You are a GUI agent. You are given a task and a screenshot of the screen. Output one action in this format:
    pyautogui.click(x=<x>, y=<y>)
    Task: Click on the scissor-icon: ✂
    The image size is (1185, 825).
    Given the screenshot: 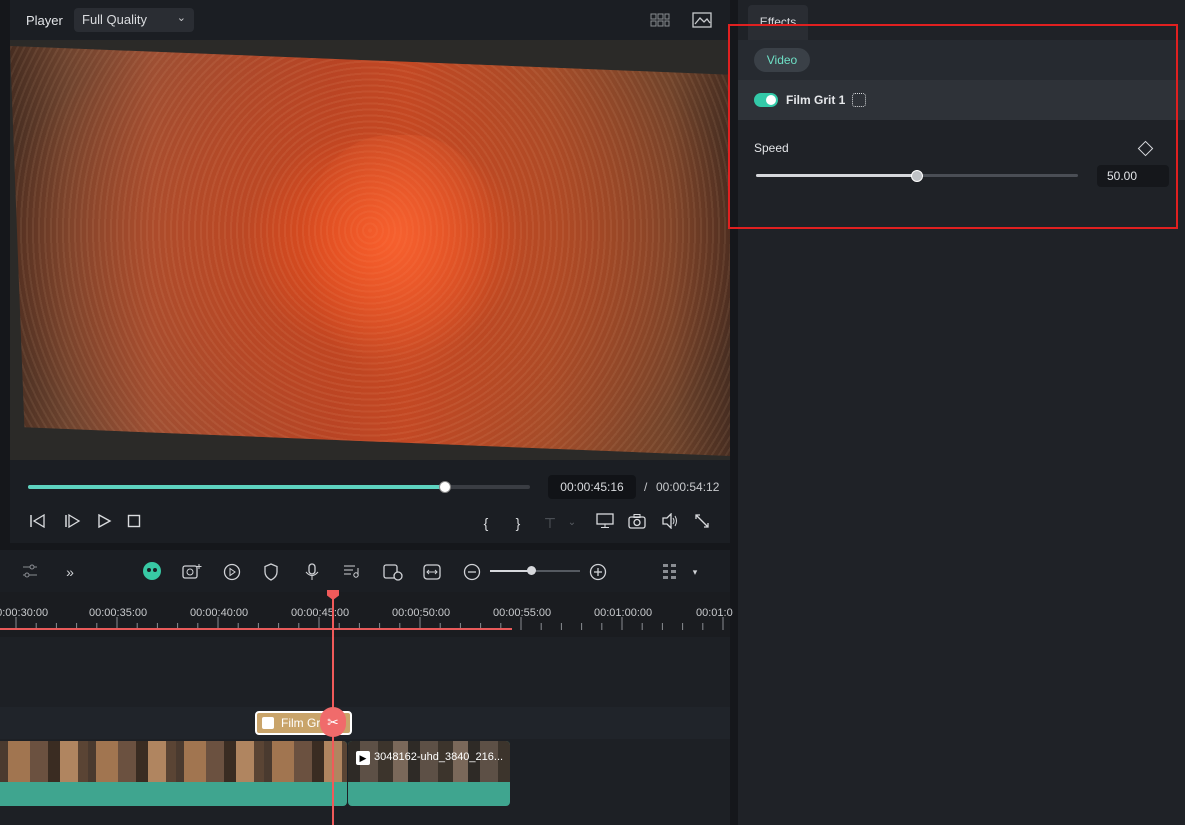 What is the action you would take?
    pyautogui.click(x=333, y=722)
    